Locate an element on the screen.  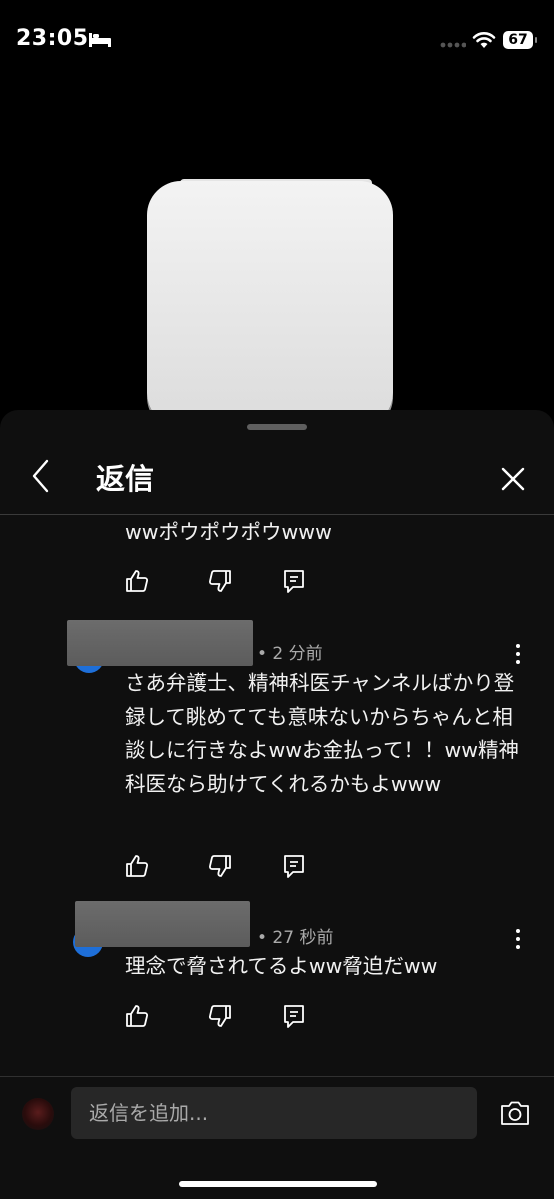
composer-divider is located at coordinates (277, 1076).